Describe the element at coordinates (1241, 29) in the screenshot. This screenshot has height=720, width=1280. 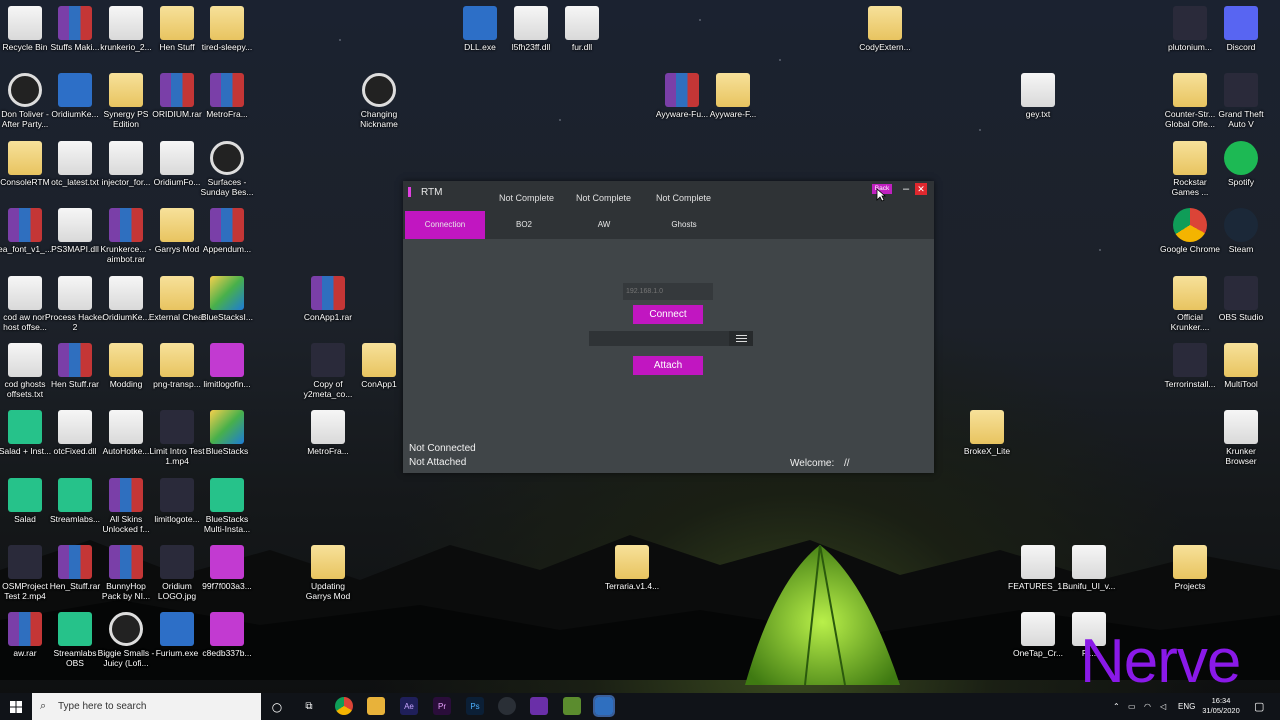
I see `desktop-icon: Discord` at that location.